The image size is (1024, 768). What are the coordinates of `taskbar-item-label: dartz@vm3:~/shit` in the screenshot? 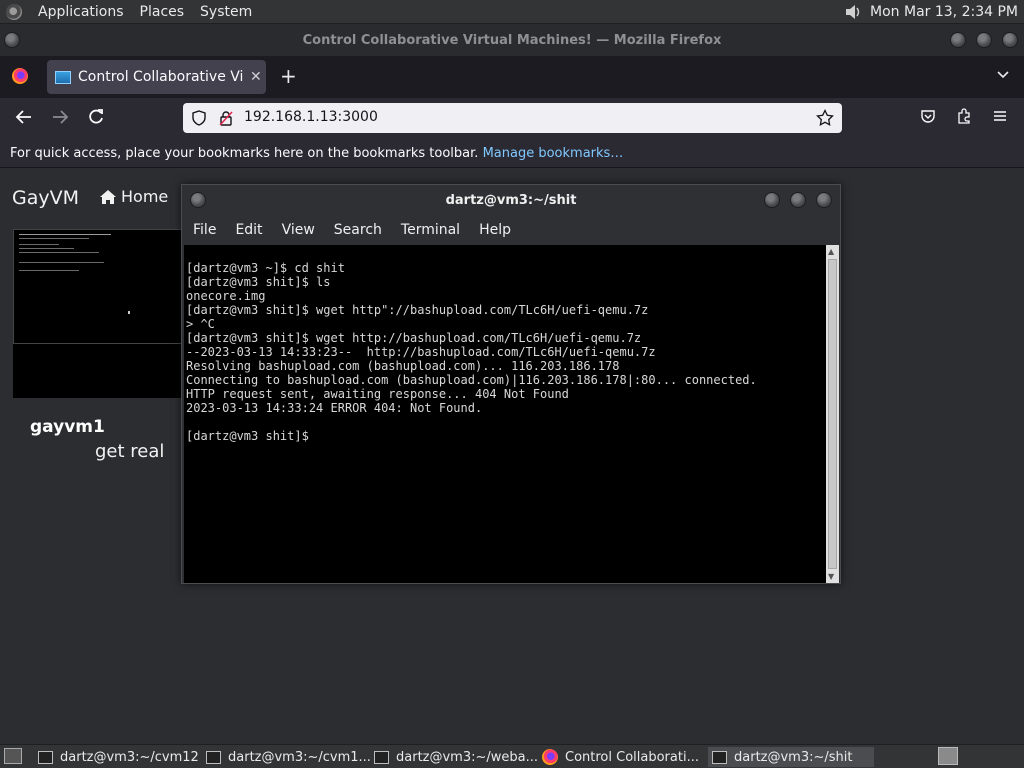 It's located at (793, 757).